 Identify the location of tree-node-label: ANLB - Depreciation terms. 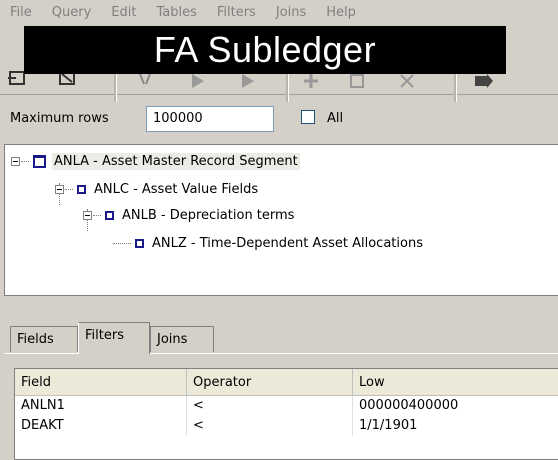
(208, 215).